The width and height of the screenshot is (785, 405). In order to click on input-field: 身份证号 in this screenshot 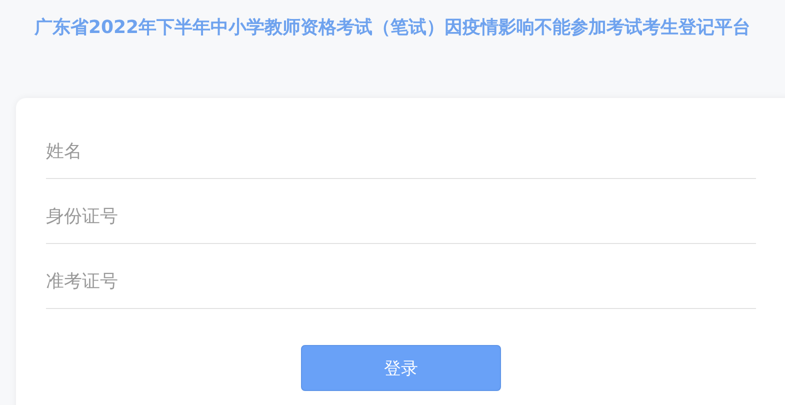, I will do `click(401, 211)`.